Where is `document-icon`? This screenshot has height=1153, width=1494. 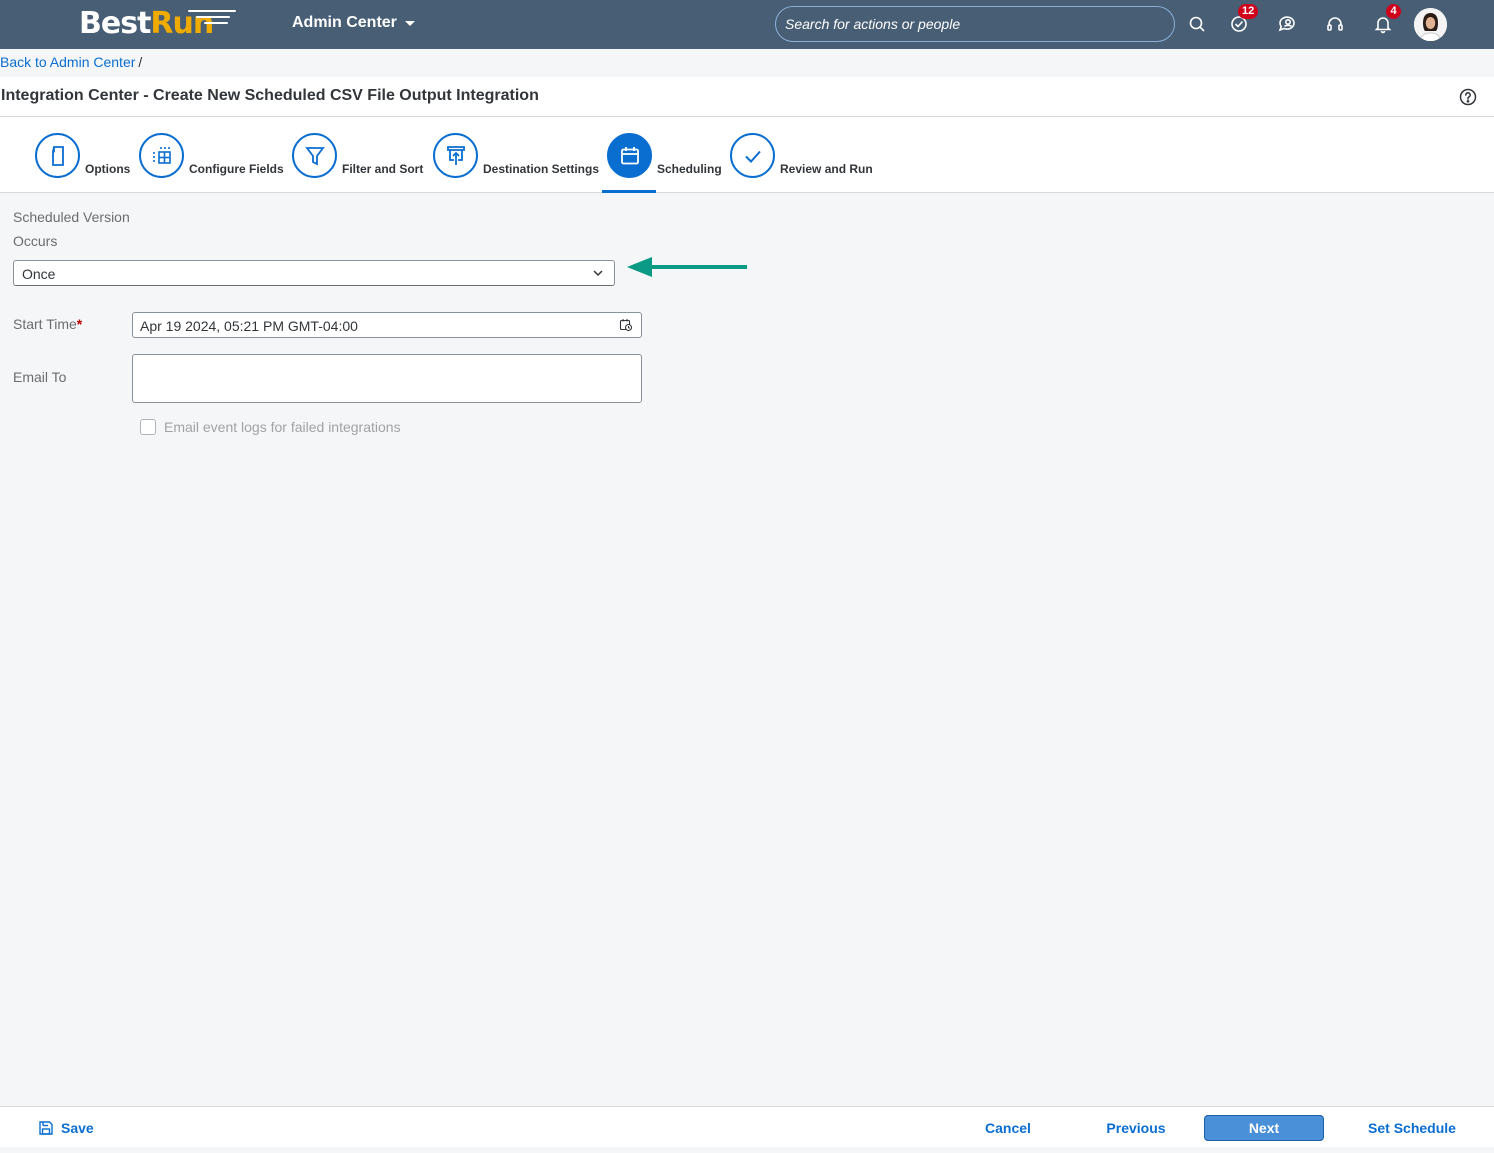
document-icon is located at coordinates (57, 155).